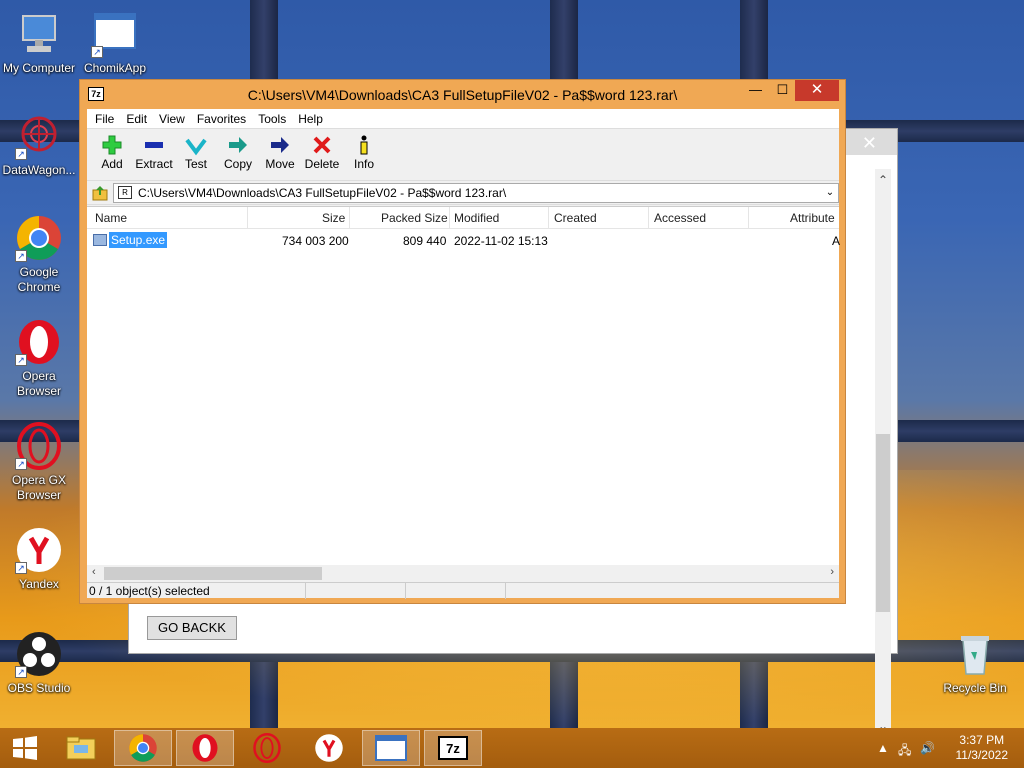 This screenshot has width=1024, height=768. I want to click on column-header-size: Size, so click(333, 218).